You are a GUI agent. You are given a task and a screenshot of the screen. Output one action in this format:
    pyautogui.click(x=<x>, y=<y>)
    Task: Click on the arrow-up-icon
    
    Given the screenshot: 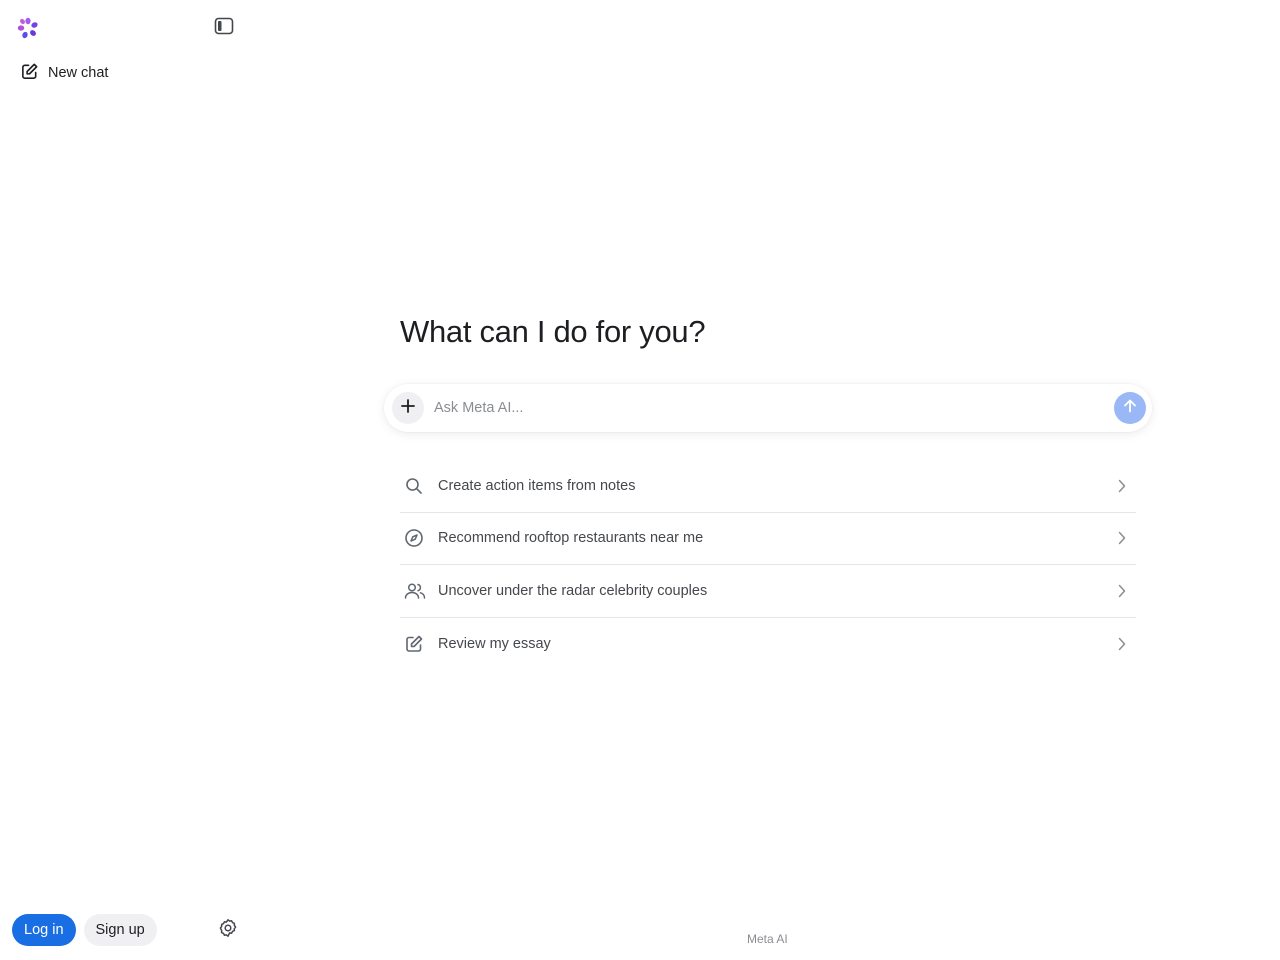 What is the action you would take?
    pyautogui.click(x=1130, y=408)
    